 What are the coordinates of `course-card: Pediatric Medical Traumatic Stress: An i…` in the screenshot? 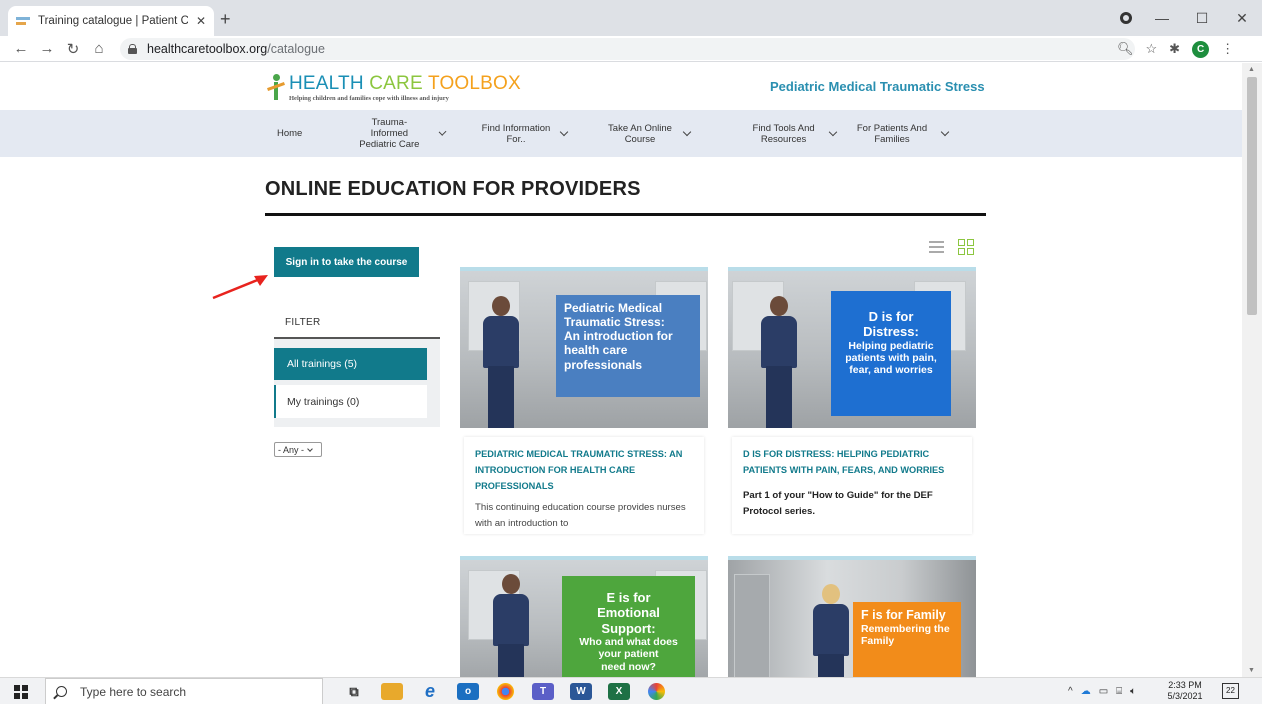 It's located at (584, 401).